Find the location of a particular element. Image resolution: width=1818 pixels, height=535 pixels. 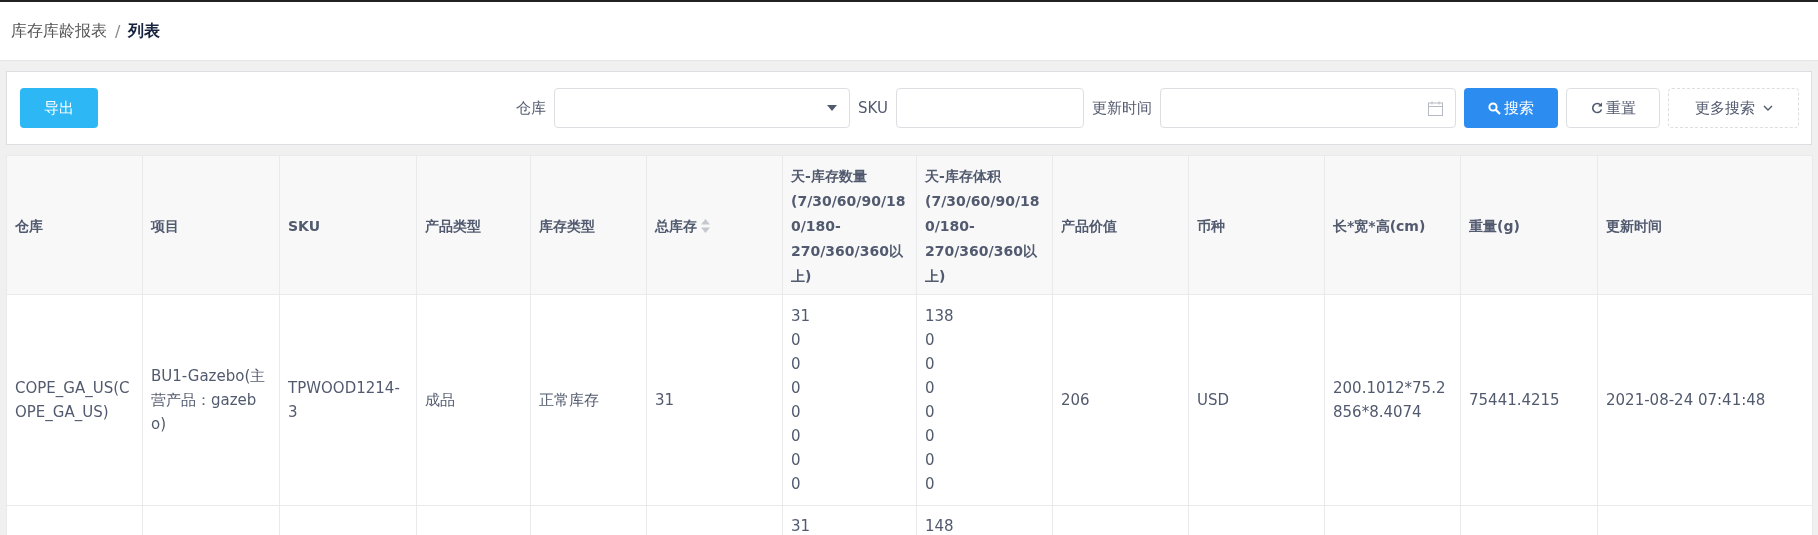

column-header: 天-库存体积 (7/30/60/90/180/180-270/360/360以上) is located at coordinates (982, 225).